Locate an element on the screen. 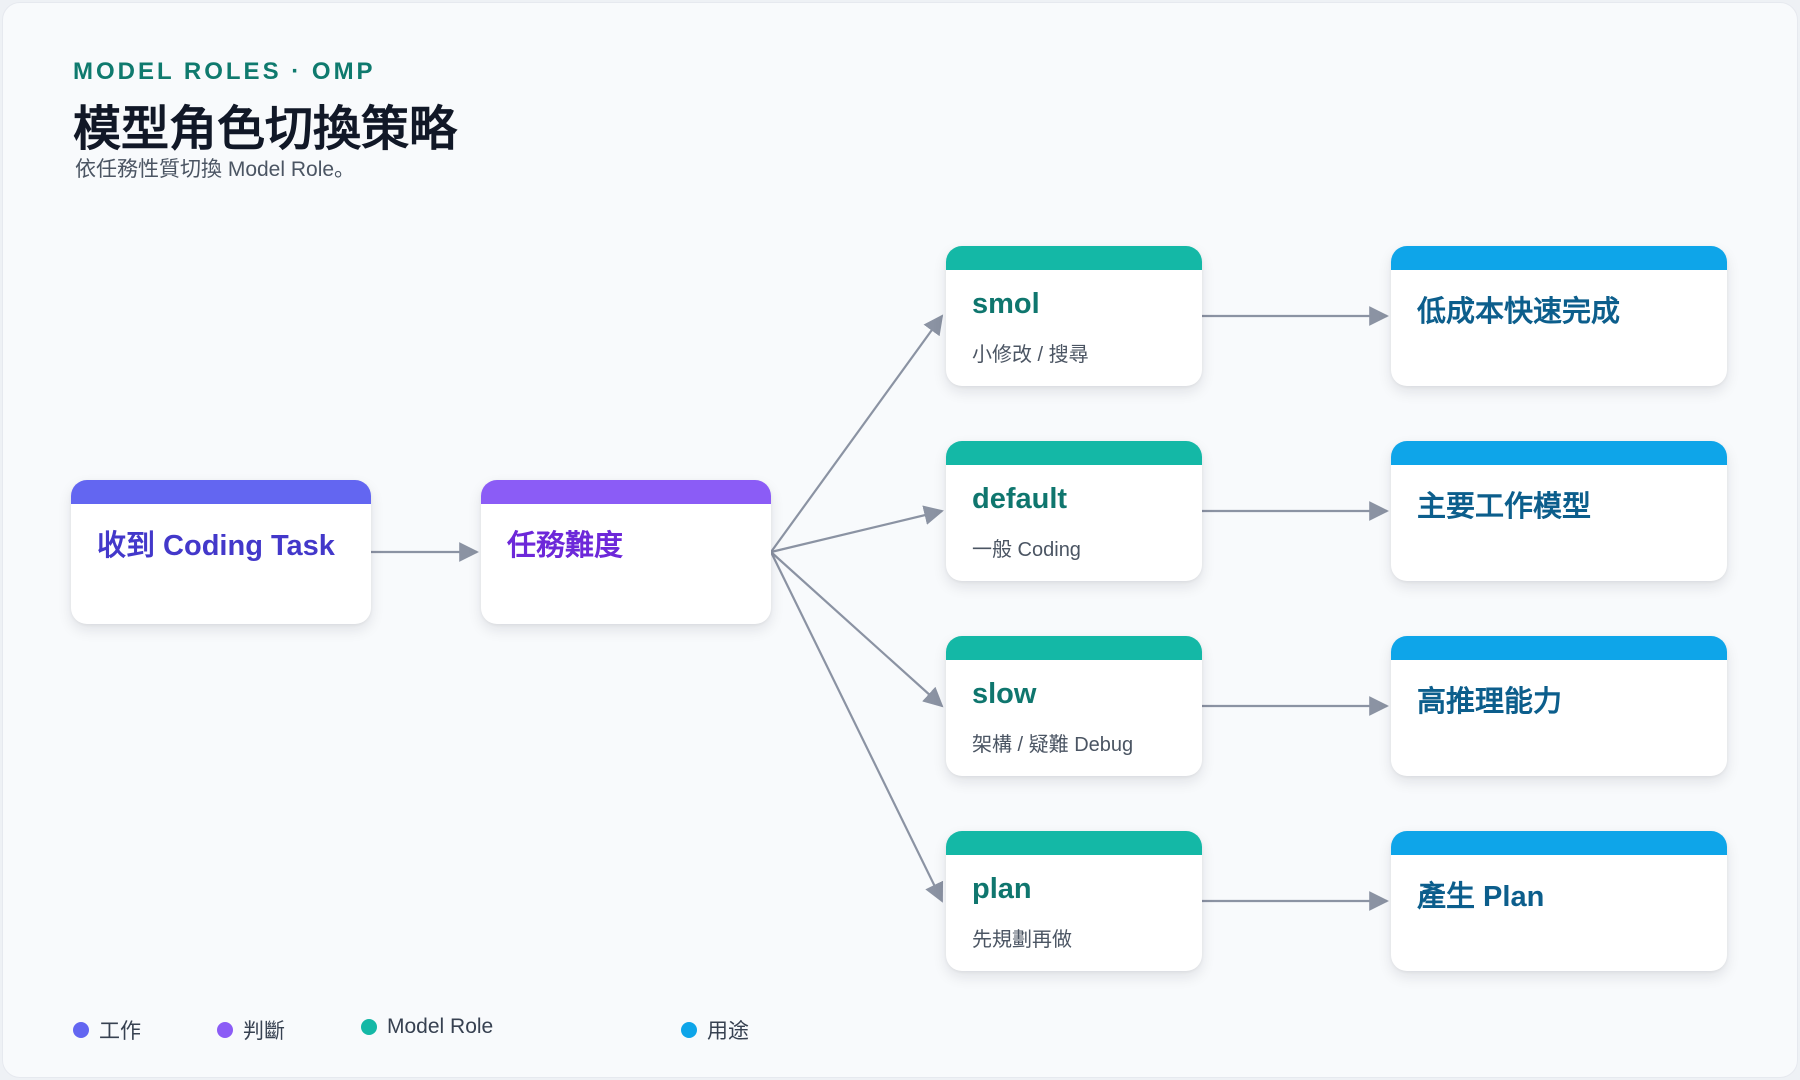  node-use-plan: 產生 Plan is located at coordinates (1559, 901).